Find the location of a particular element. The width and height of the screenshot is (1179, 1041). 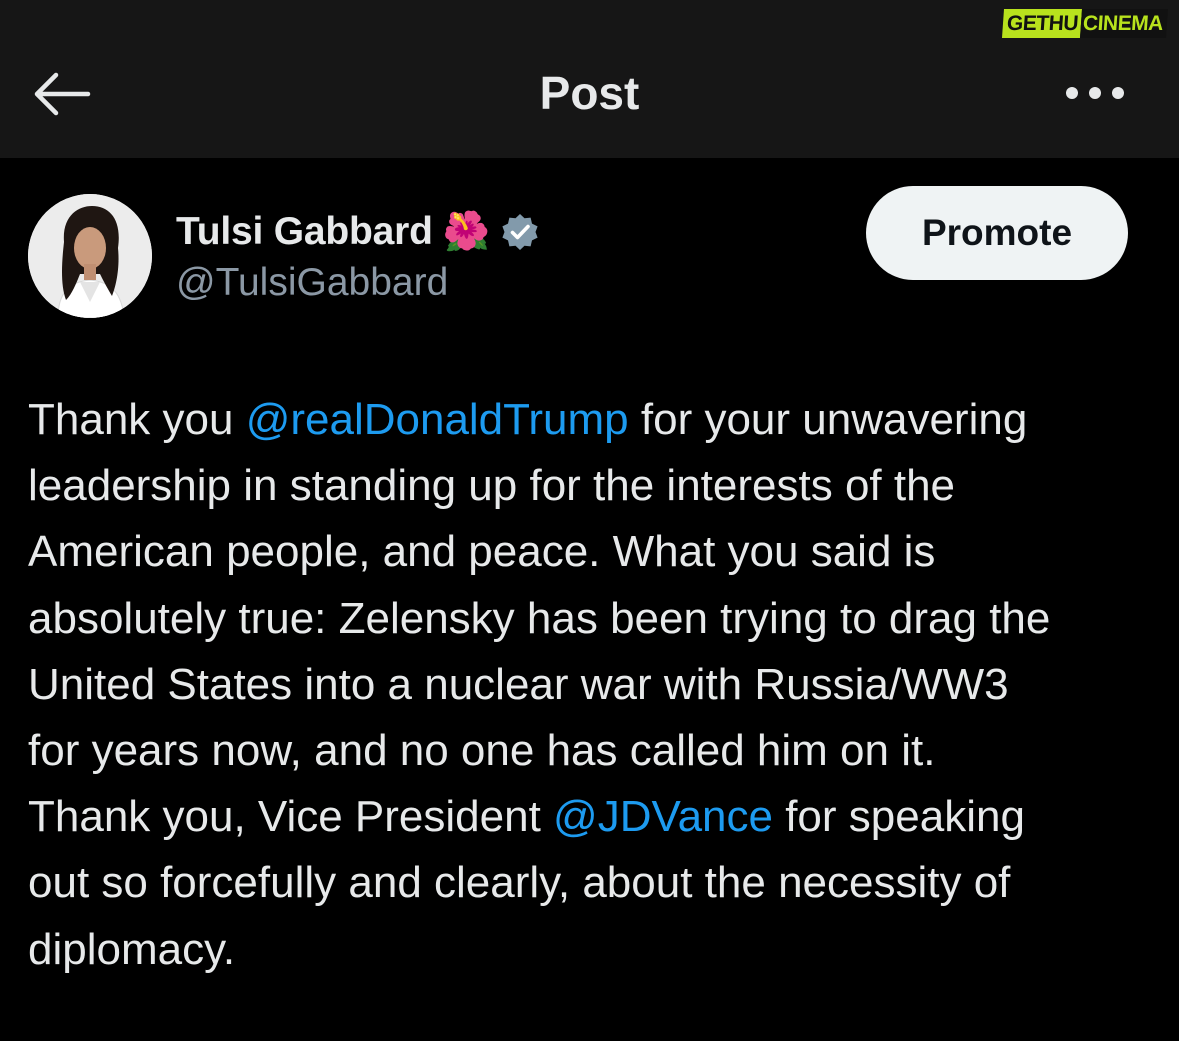

author-avatar is located at coordinates (90, 256).